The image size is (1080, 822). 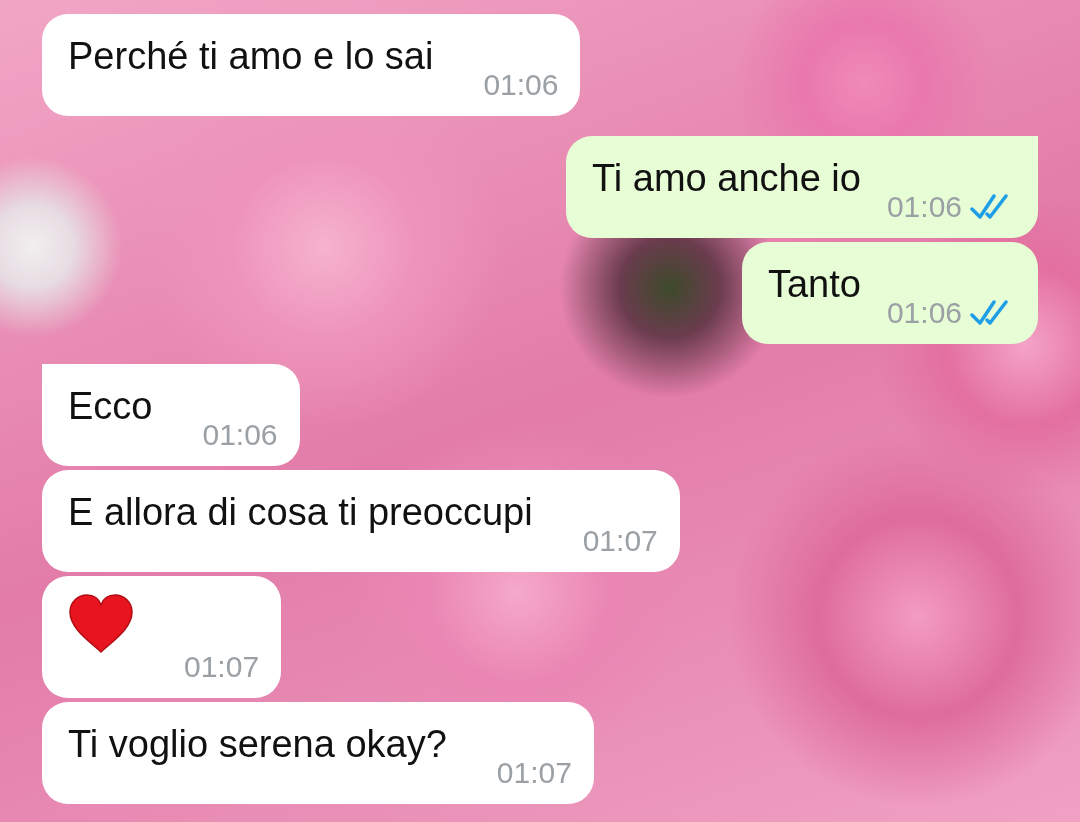 I want to click on message-text: Ecco, so click(x=110, y=406).